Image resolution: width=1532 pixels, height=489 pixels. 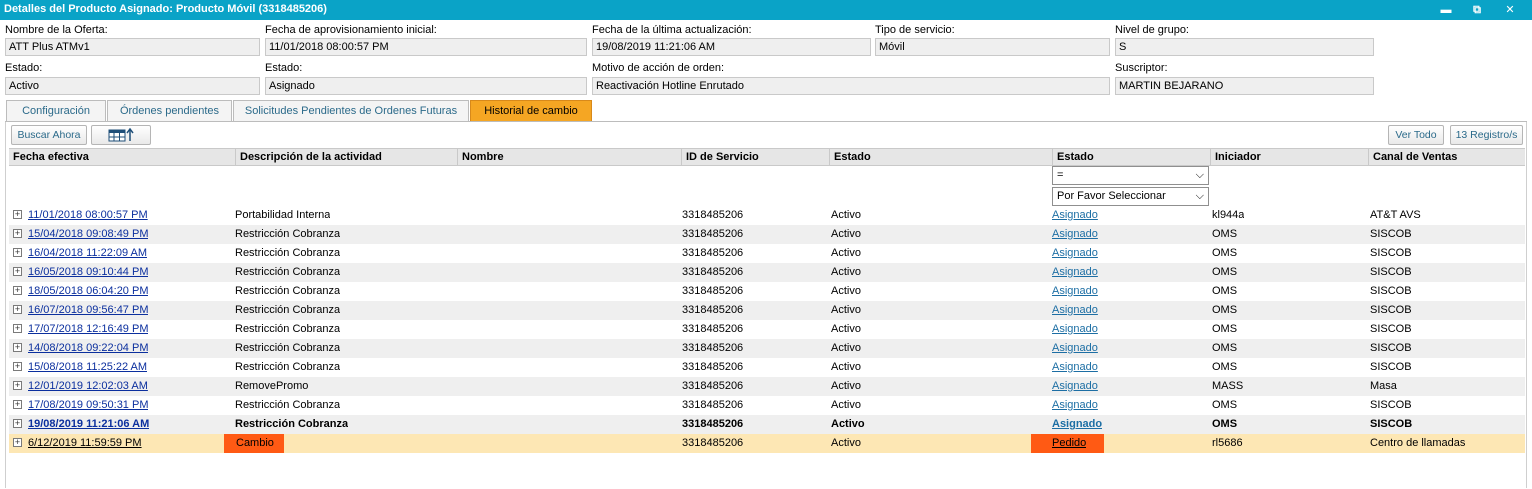 What do you see at coordinates (672, 30) in the screenshot?
I see `last-update-label: Fecha de la última actualización:` at bounding box center [672, 30].